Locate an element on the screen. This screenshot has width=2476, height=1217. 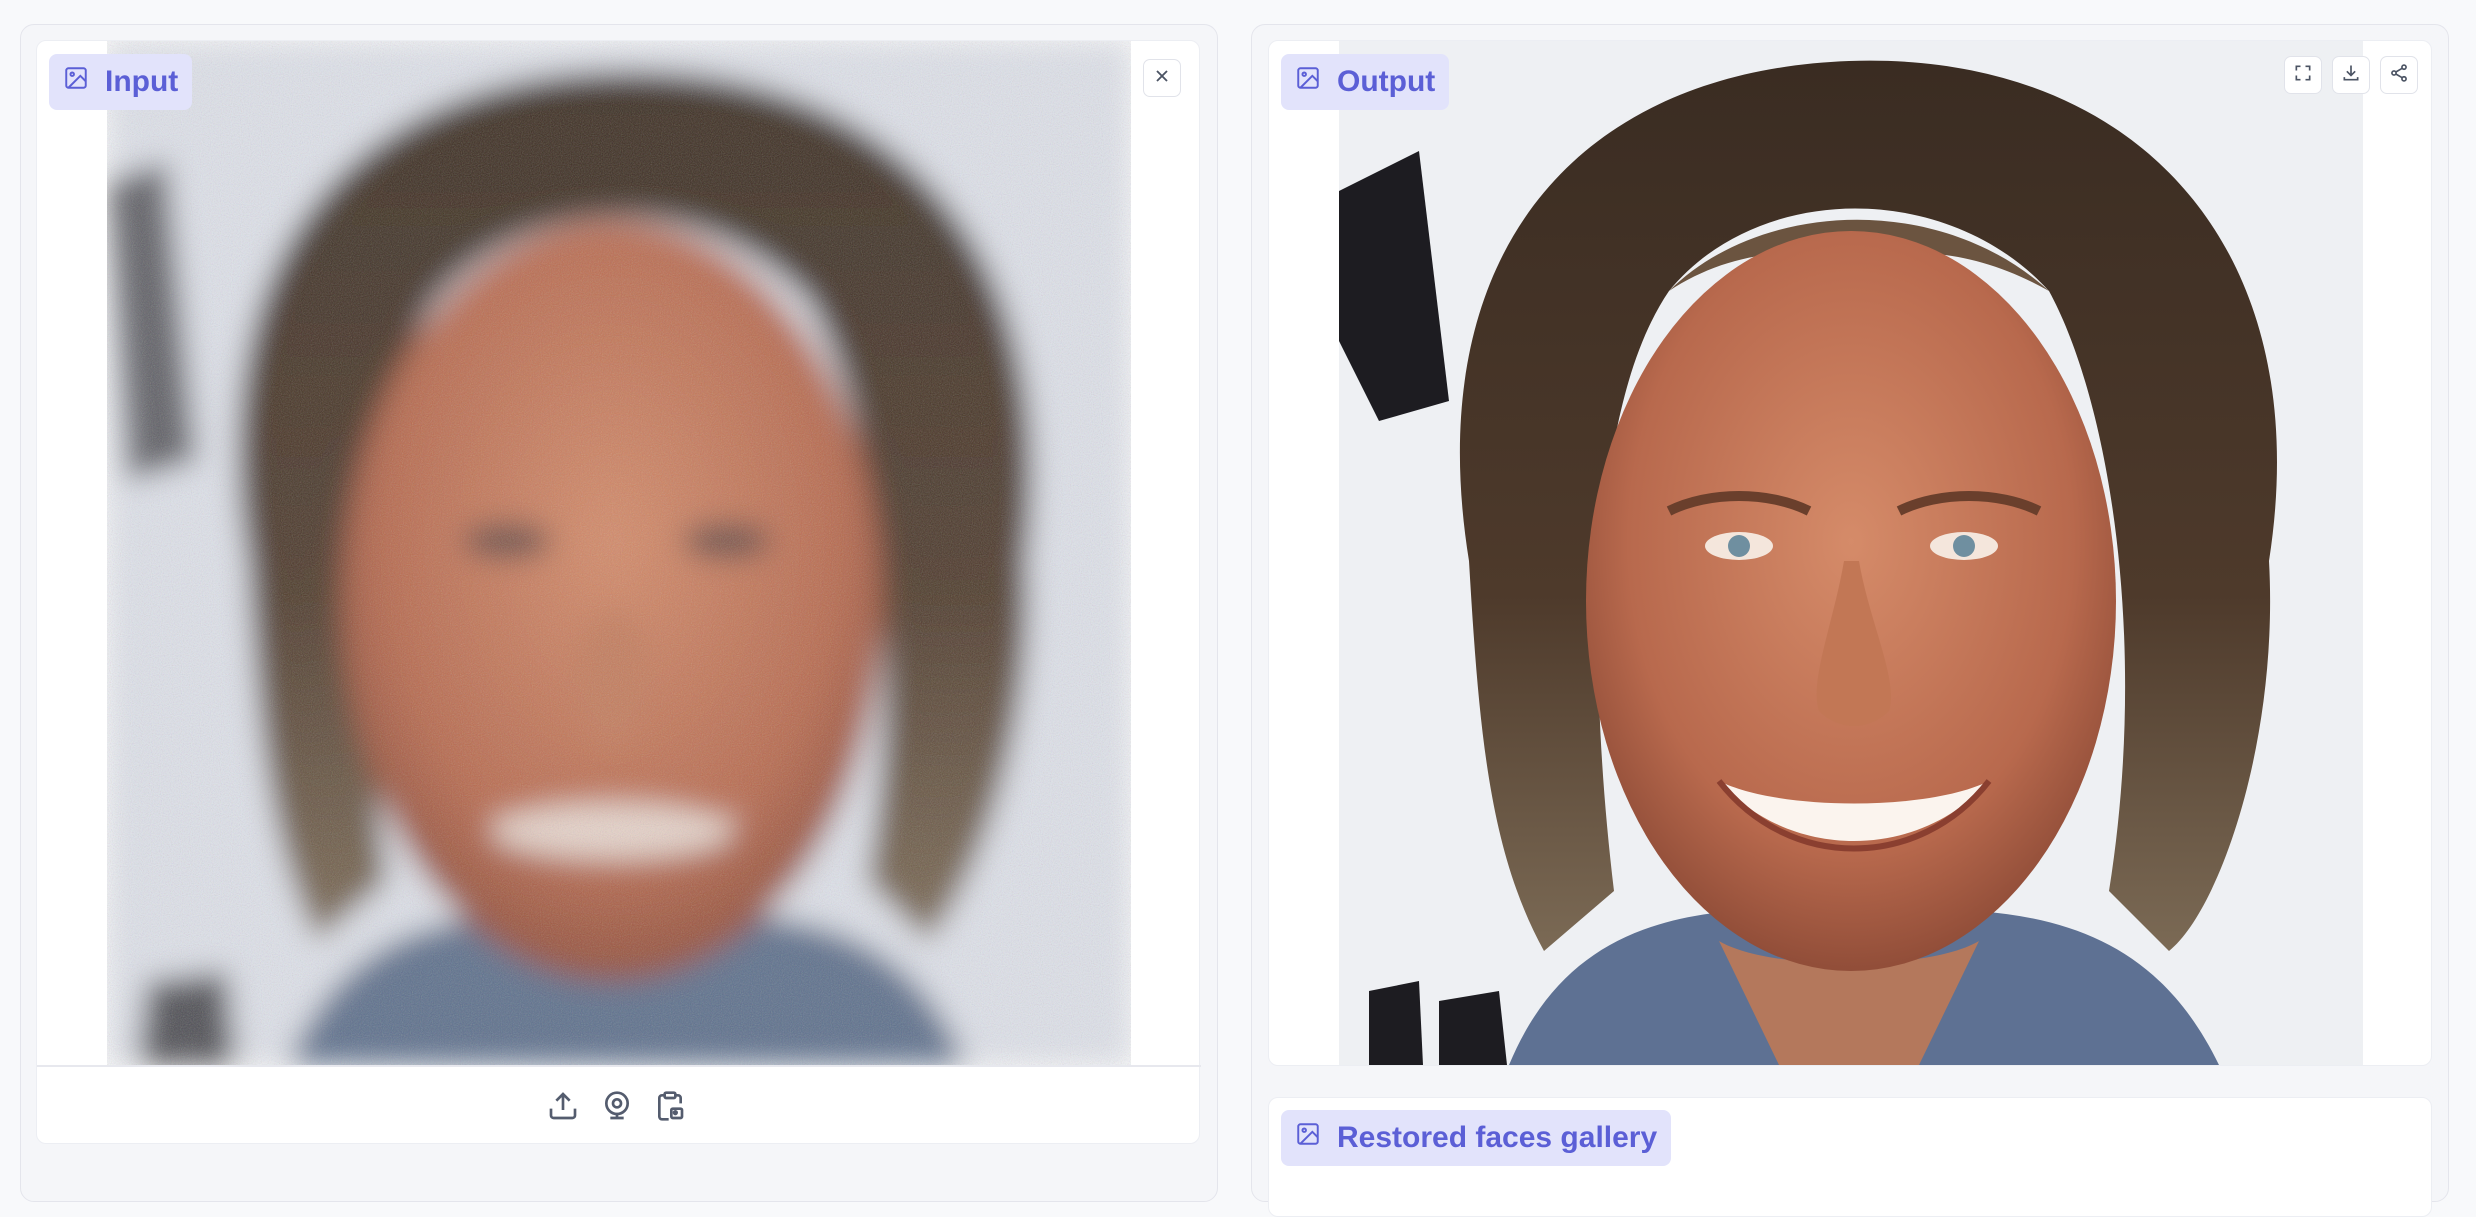
upload-button is located at coordinates (563, 1108).